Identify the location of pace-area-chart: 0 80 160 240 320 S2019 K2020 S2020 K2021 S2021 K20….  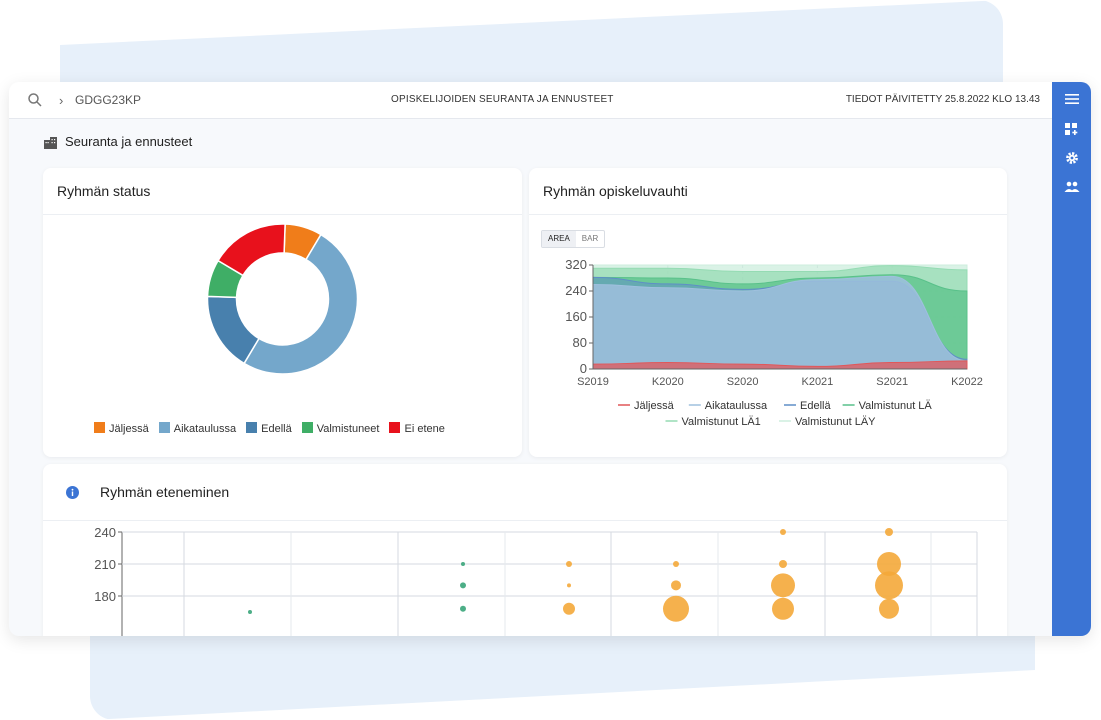
(774, 342).